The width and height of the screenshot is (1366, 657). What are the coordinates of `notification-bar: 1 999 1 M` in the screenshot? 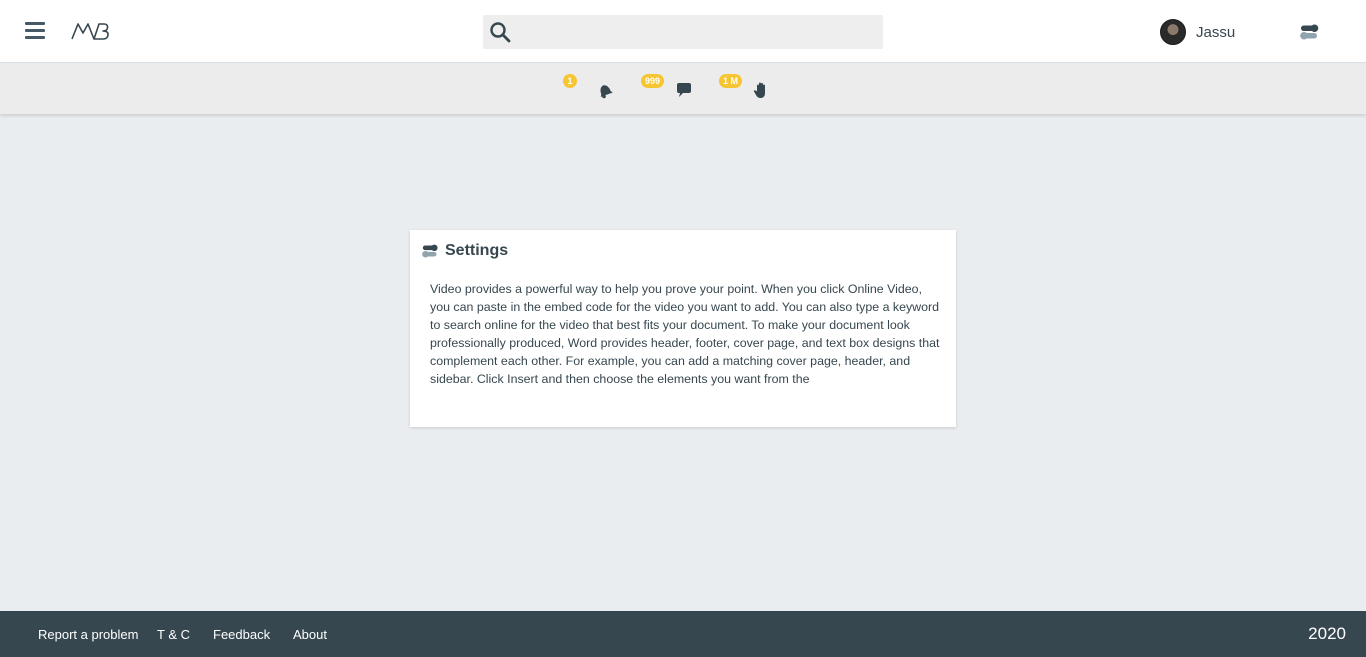 It's located at (683, 89).